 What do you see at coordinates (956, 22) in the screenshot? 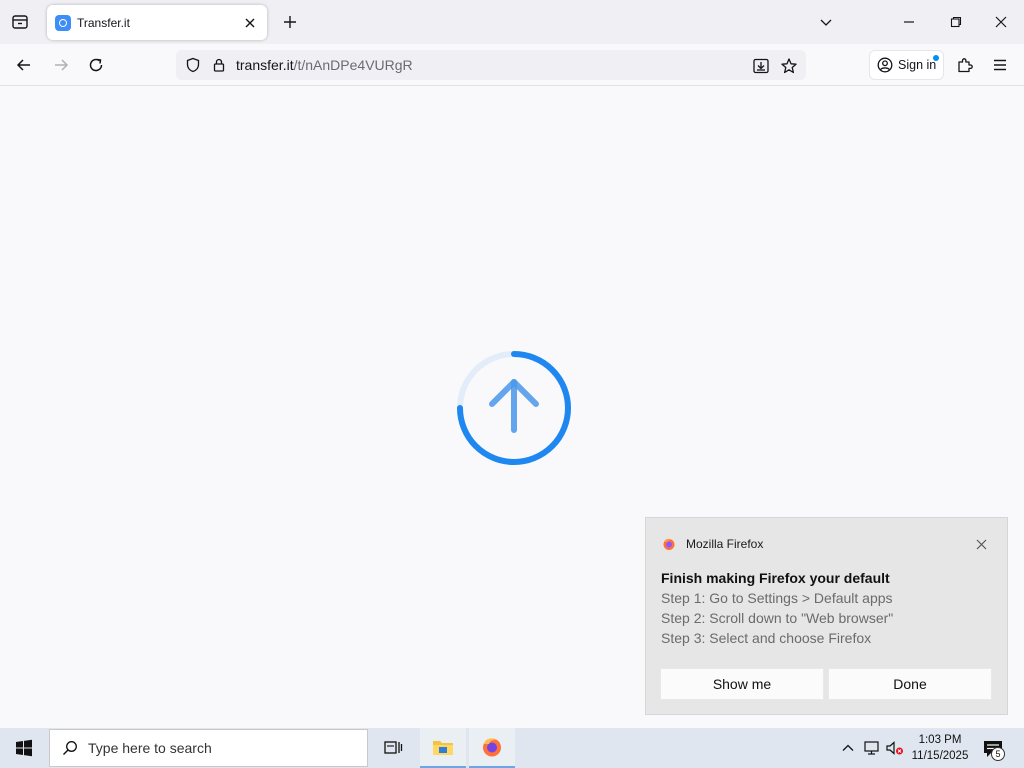
I see `restore-icon` at bounding box center [956, 22].